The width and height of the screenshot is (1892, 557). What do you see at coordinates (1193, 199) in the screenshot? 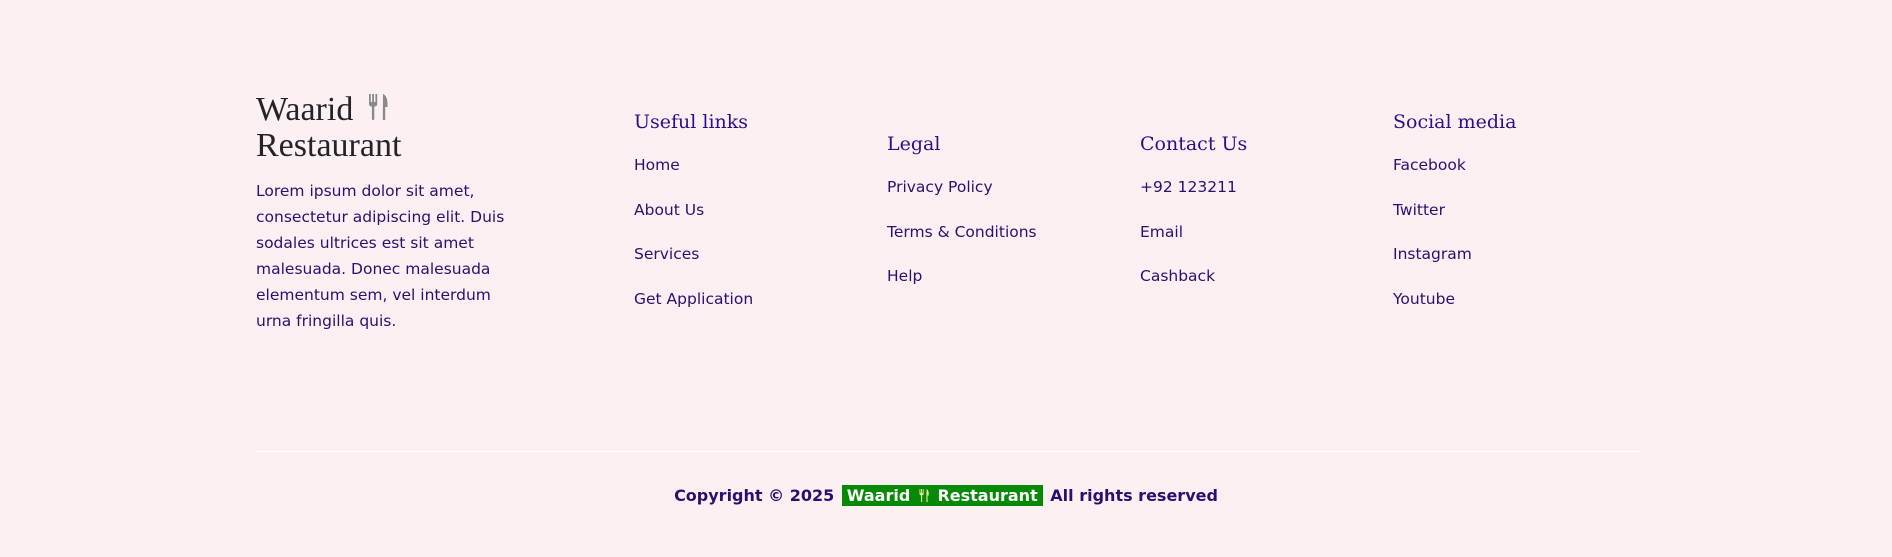
I see `footer-link-phone: +92 123211` at bounding box center [1193, 199].